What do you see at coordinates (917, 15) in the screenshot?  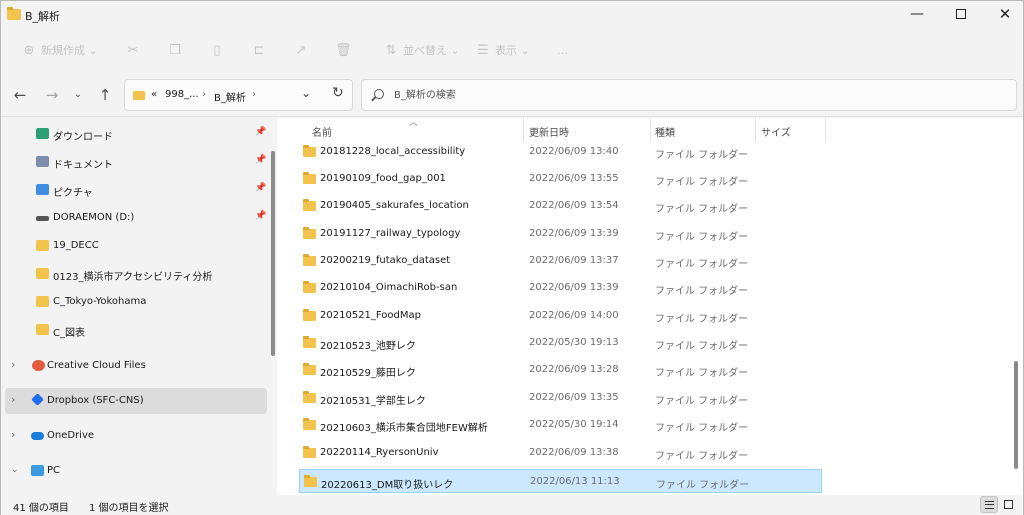 I see `minimize-button: —` at bounding box center [917, 15].